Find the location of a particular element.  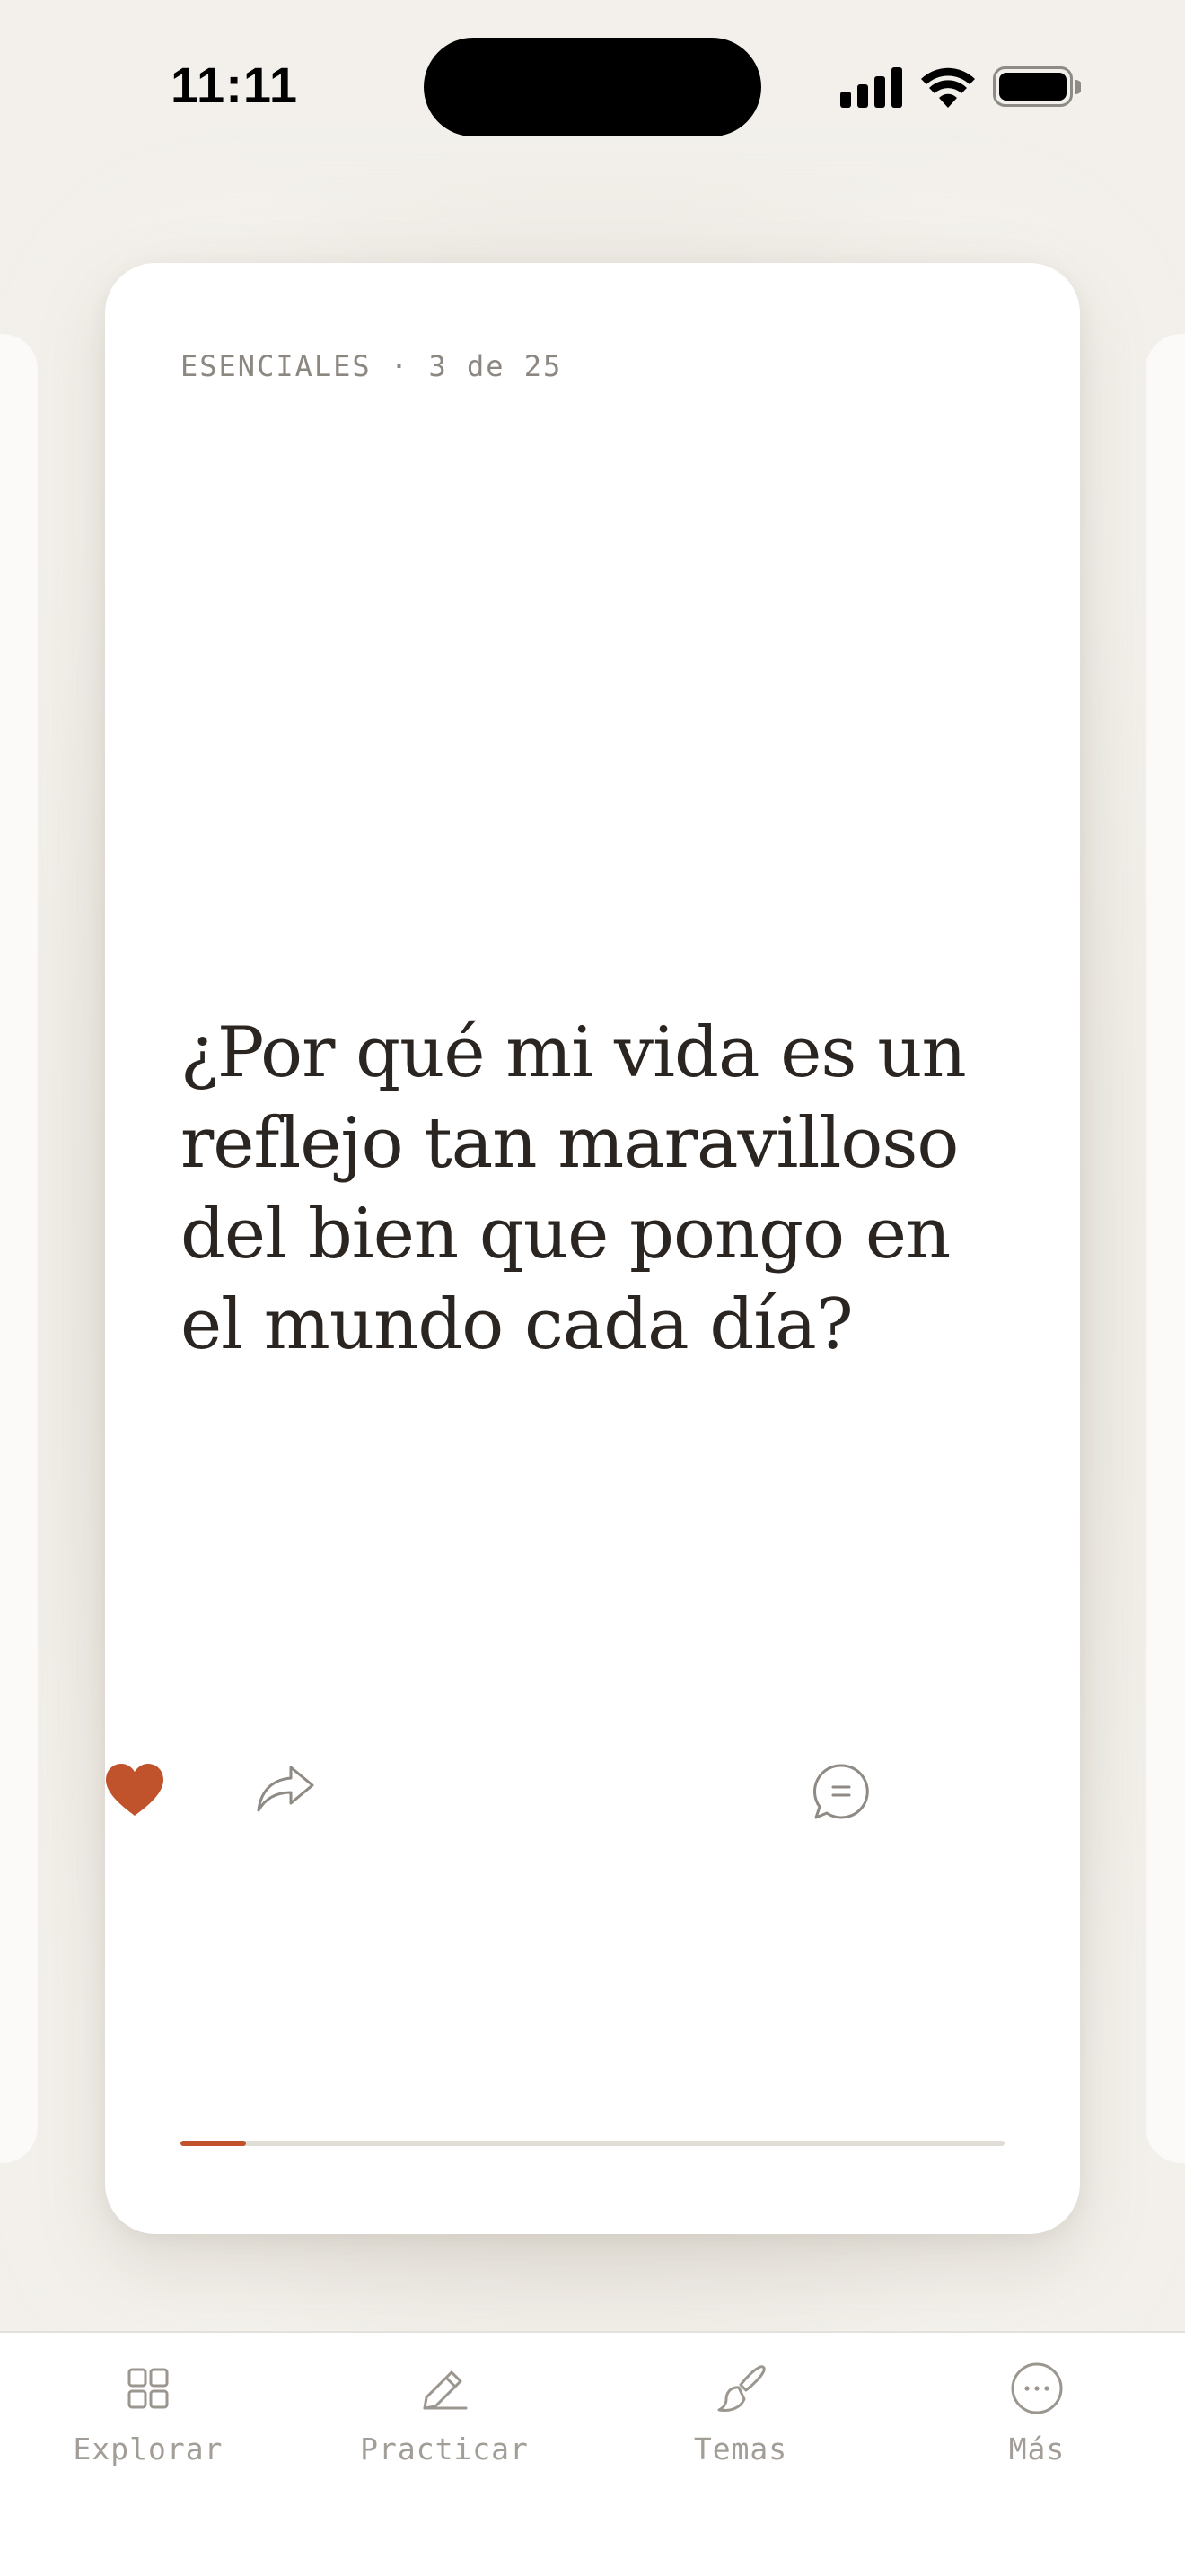

more-icon is located at coordinates (1037, 2388).